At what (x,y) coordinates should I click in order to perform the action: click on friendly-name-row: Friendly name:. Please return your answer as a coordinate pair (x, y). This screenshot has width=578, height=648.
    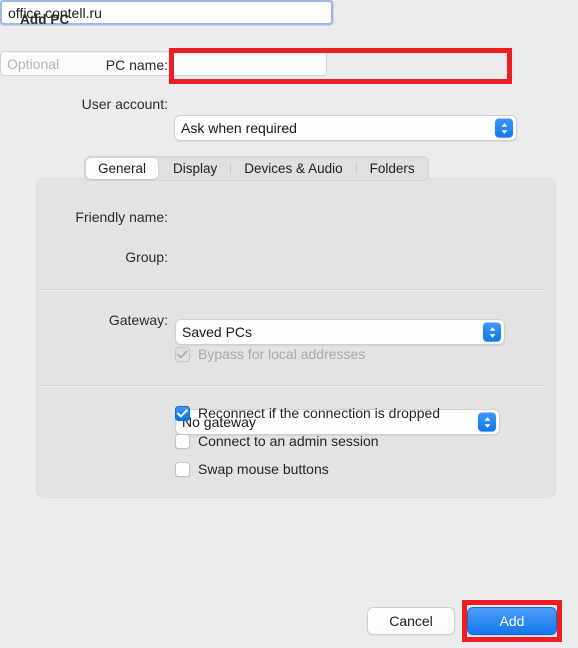
    Looking at the image, I should click on (104, 217).